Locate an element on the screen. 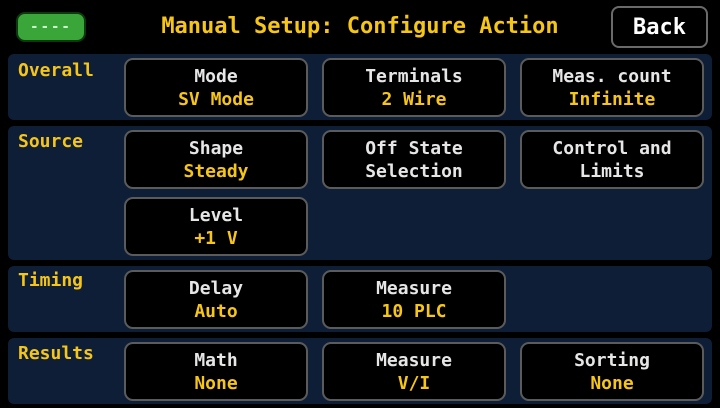  measure-time-label: Measure is located at coordinates (414, 288).